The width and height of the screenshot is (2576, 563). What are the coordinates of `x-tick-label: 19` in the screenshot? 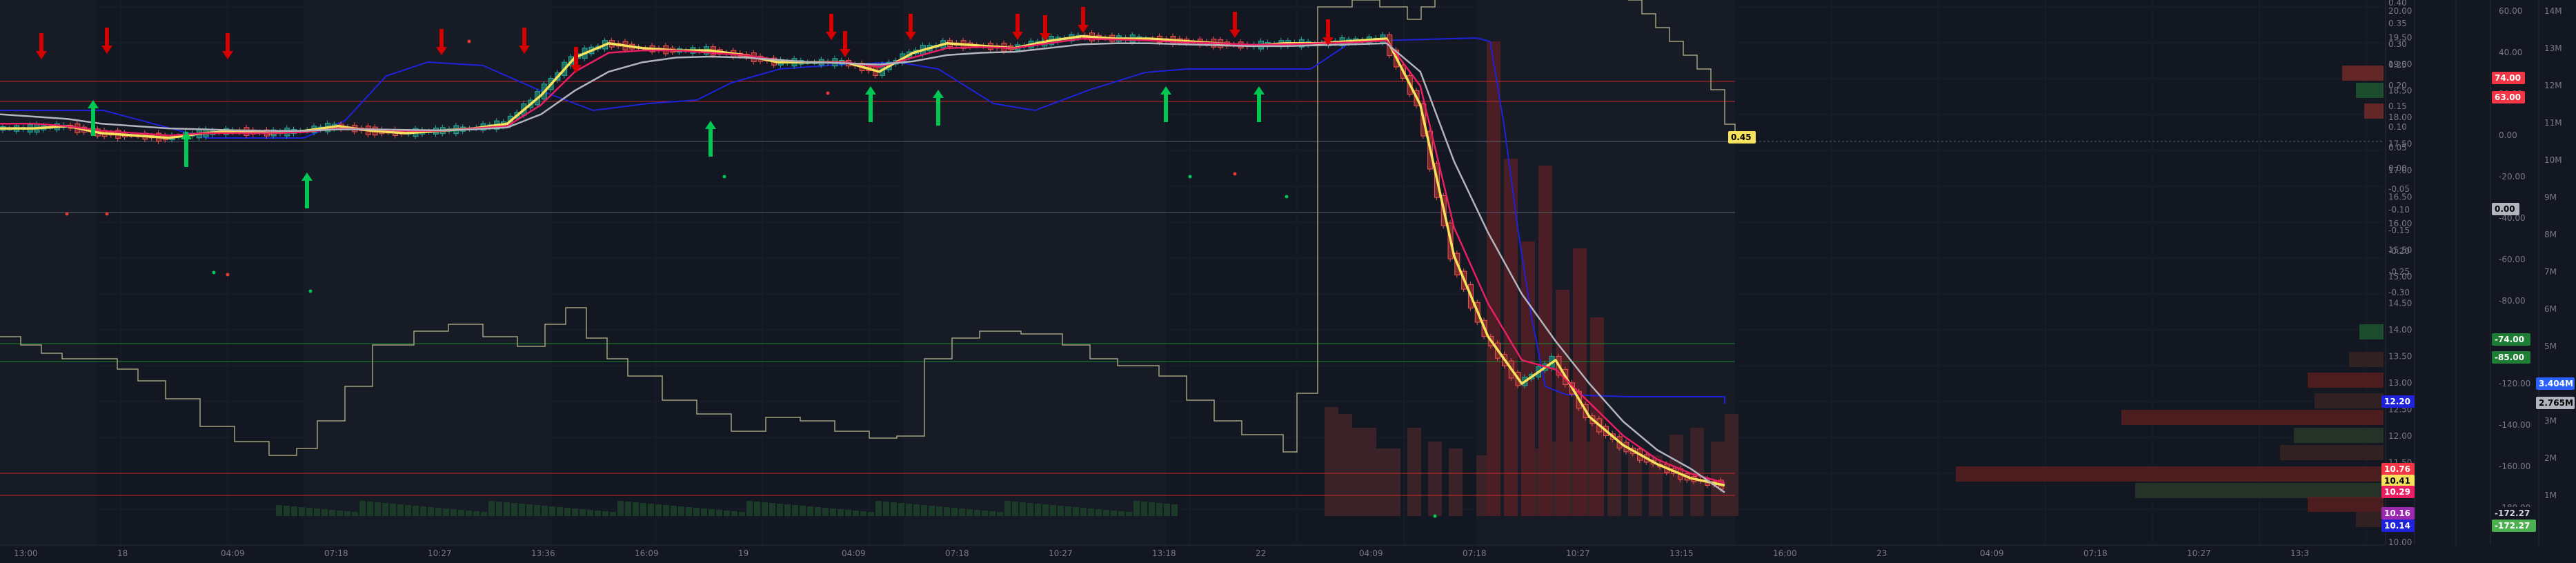 It's located at (743, 553).